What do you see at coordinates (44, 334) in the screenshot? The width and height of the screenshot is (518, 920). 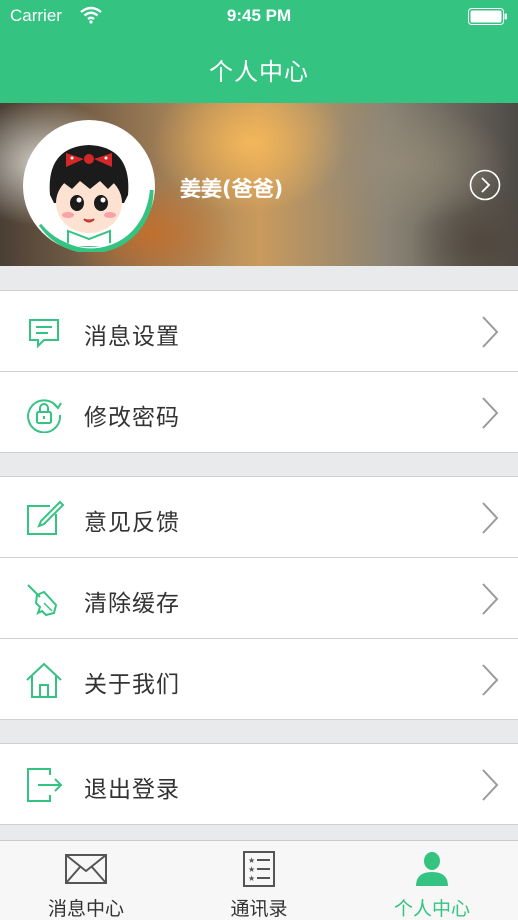 I see `chat-bubble-icon` at bounding box center [44, 334].